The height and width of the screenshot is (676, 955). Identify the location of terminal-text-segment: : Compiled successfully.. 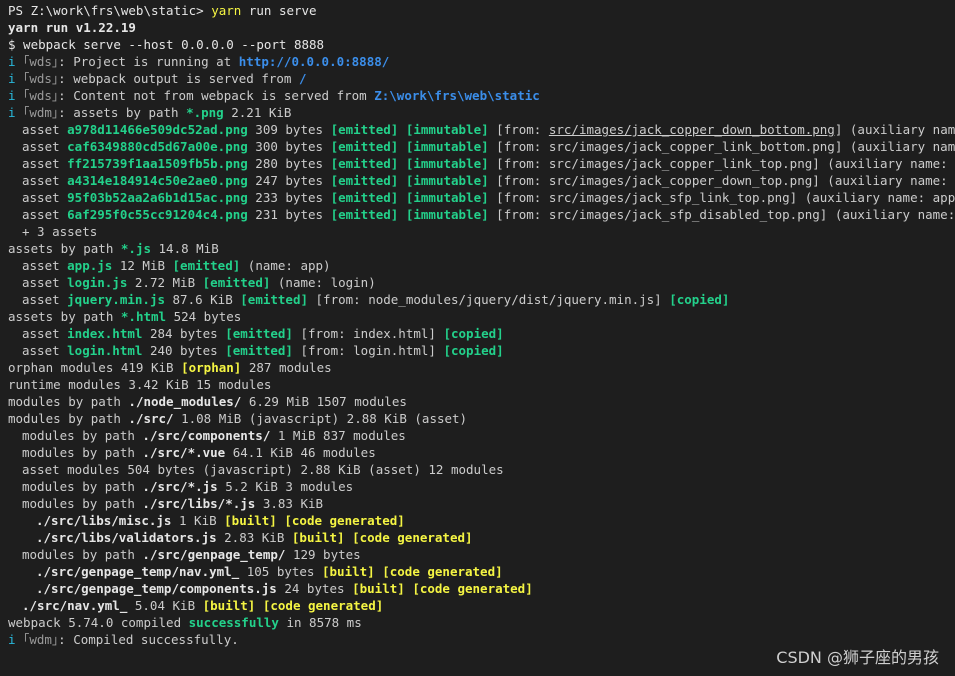
(148, 639).